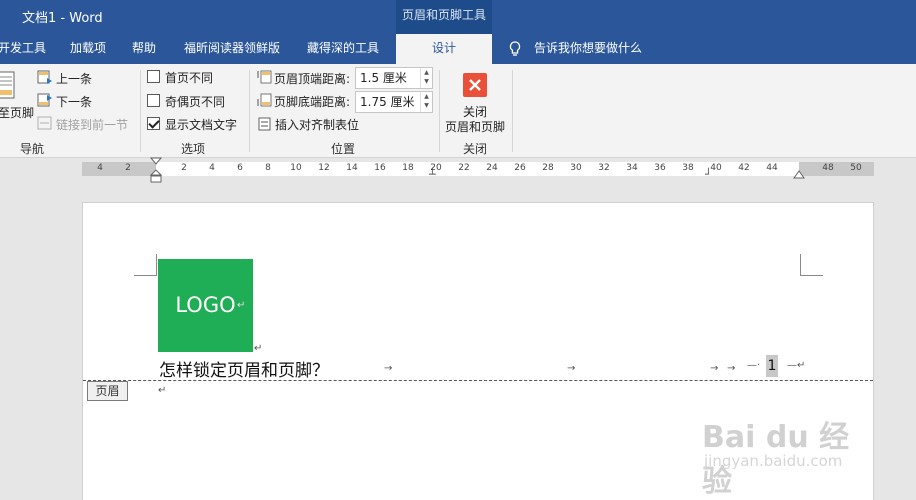 The height and width of the screenshot is (500, 916). Describe the element at coordinates (492, 168) in the screenshot. I see `ruler-number: 24` at that location.